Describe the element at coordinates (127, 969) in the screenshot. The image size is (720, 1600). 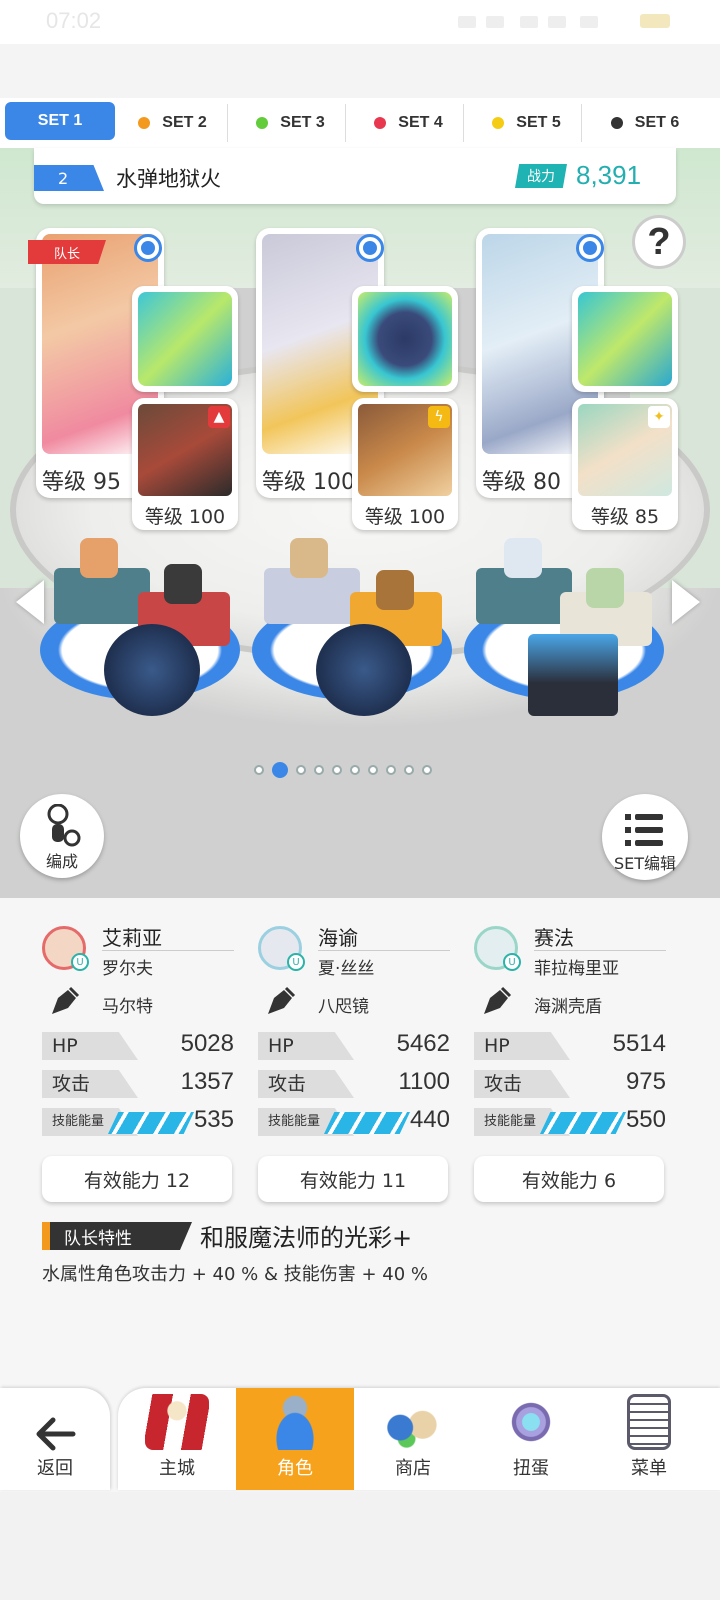
I see `character-subname: 罗尔夫` at that location.